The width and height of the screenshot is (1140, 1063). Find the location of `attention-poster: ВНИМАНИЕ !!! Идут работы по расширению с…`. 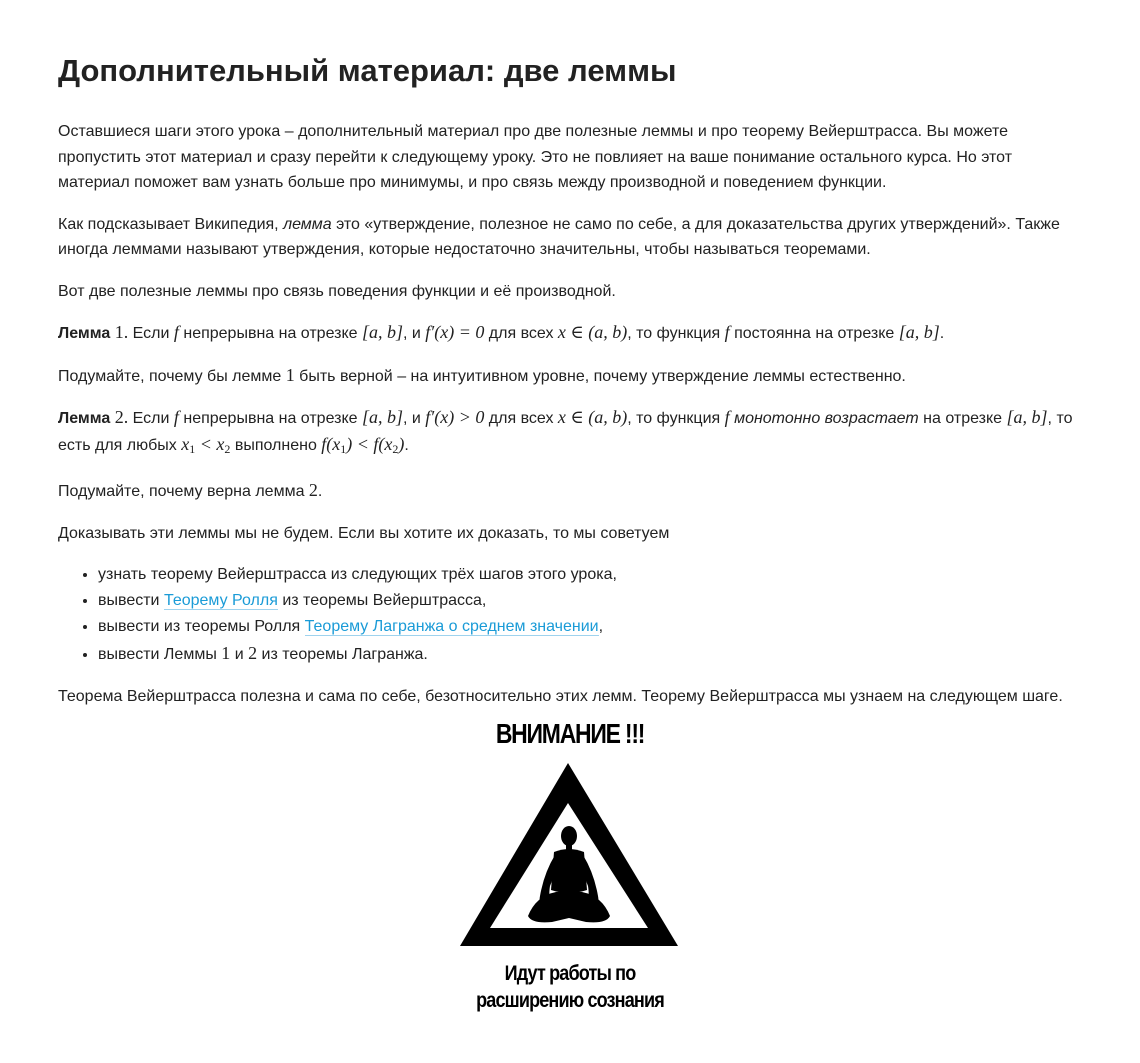

attention-poster: ВНИМАНИЕ !!! Идут работы по расширению с… is located at coordinates (570, 867).